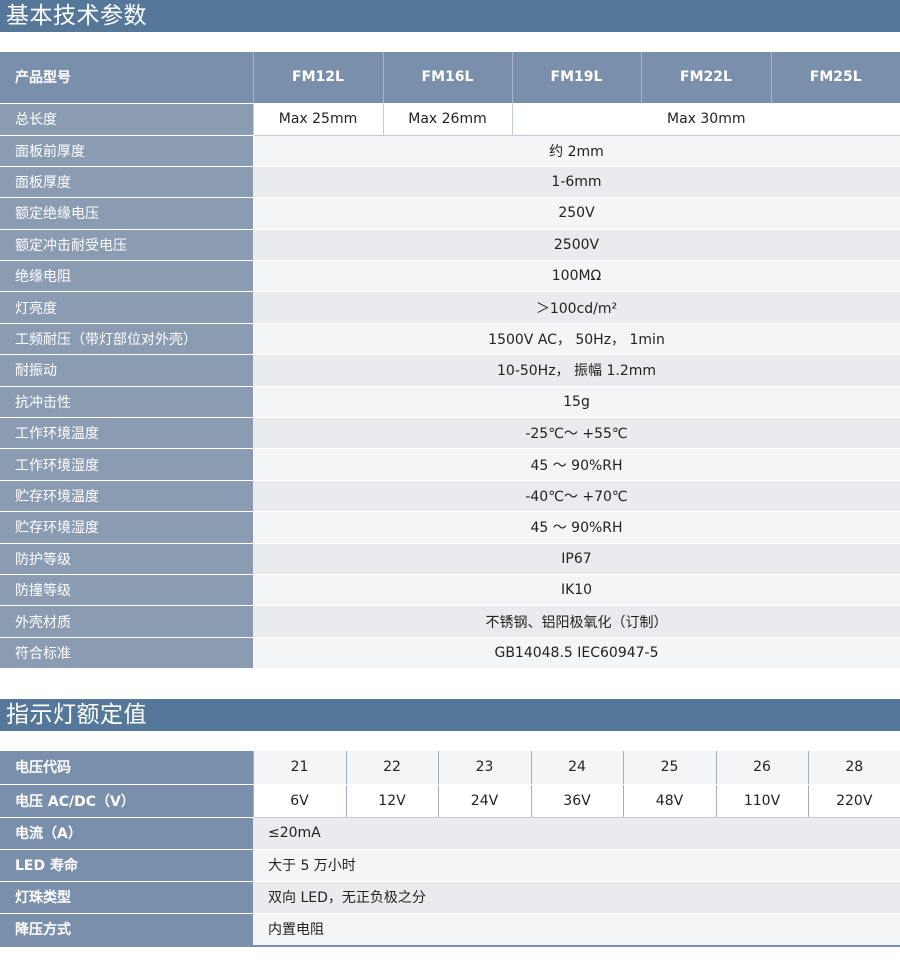  Describe the element at coordinates (126, 276) in the screenshot. I see `row-label: 绝缘电阻` at that location.